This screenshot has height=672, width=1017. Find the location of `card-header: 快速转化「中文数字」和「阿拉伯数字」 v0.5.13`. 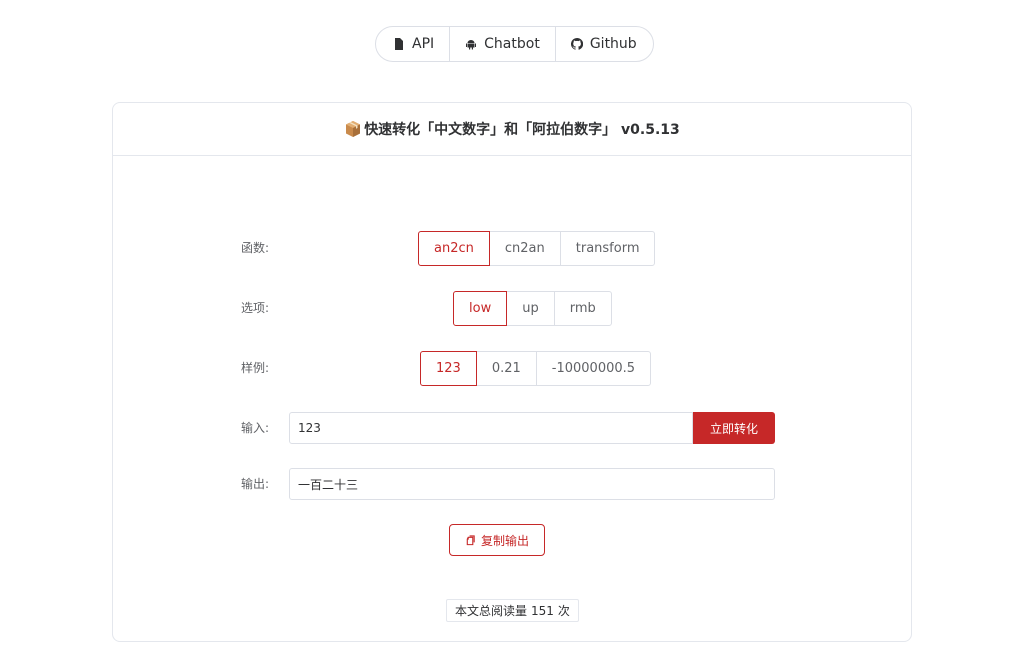

card-header: 快速转化「中文数字」和「阿拉伯数字」 v0.5.13 is located at coordinates (512, 129).